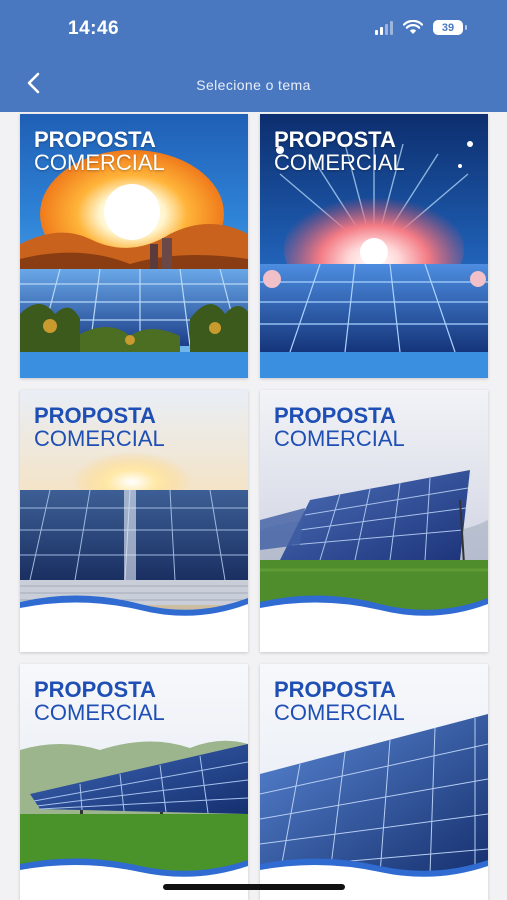 The image size is (507, 900). I want to click on home-indicator, so click(254, 887).